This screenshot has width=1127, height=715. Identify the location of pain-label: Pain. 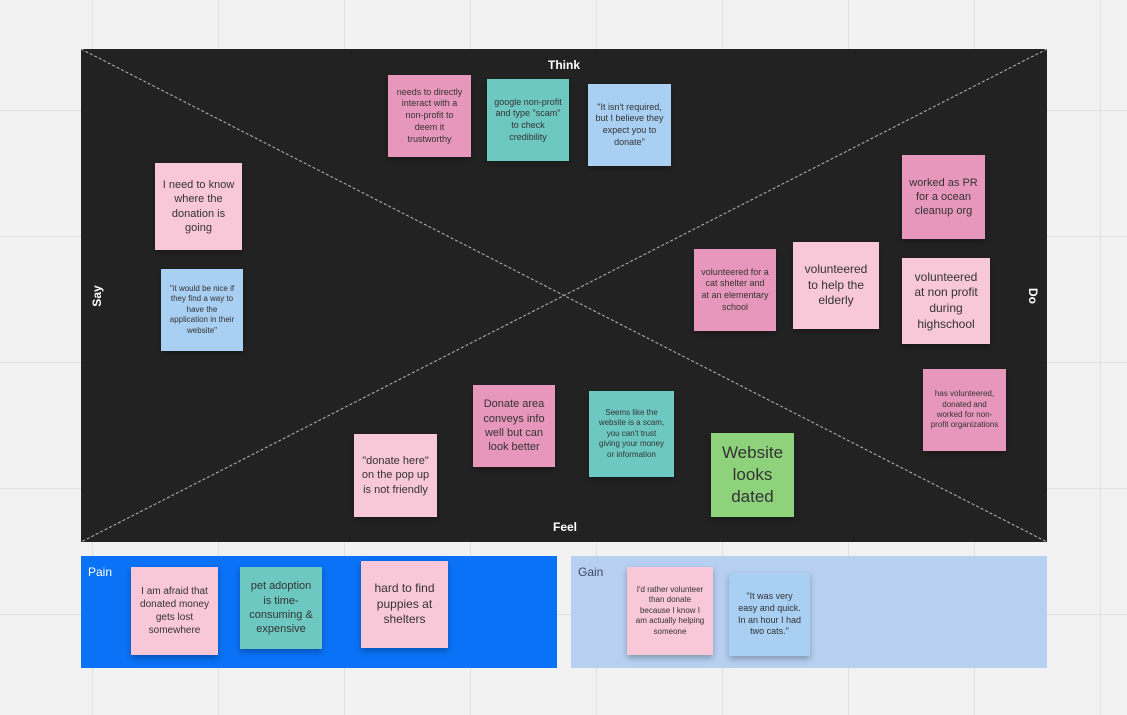
(100, 572).